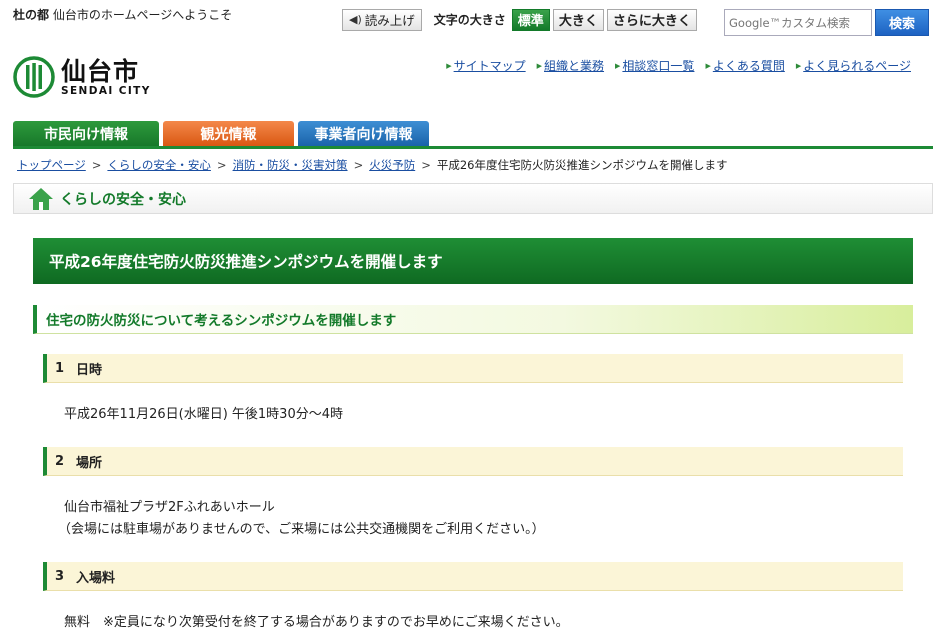  Describe the element at coordinates (355, 19) in the screenshot. I see `speaker-icon: ◀)` at that location.